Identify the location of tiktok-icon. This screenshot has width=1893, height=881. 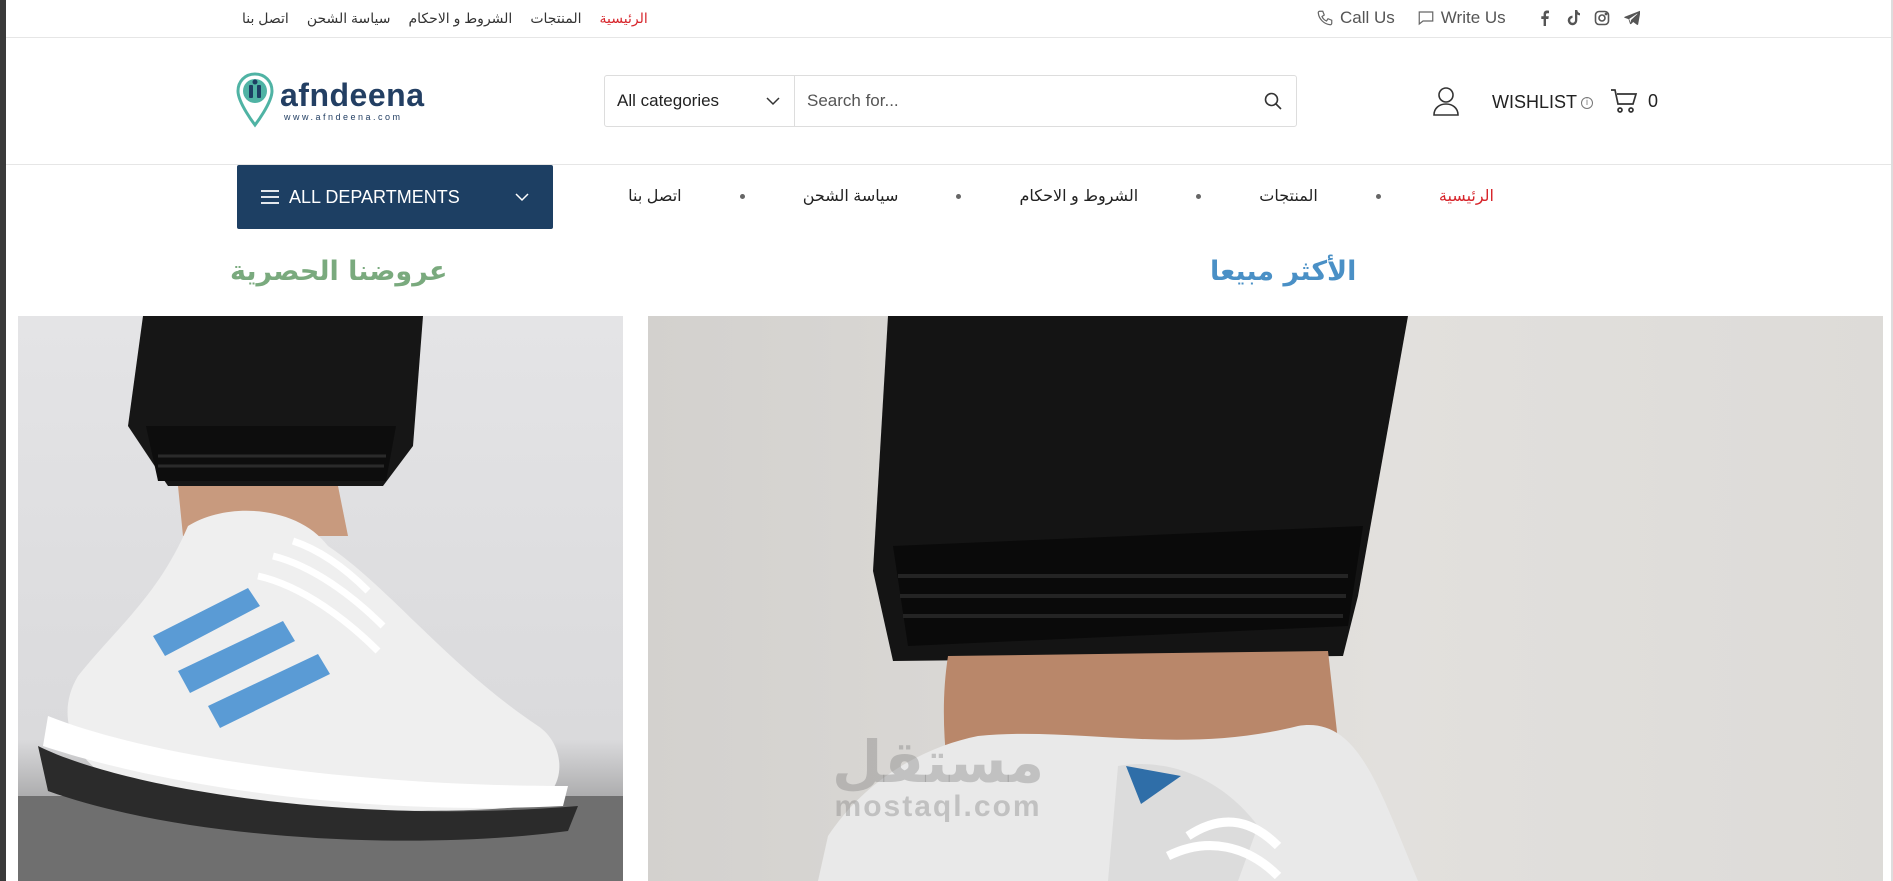
(1573, 18).